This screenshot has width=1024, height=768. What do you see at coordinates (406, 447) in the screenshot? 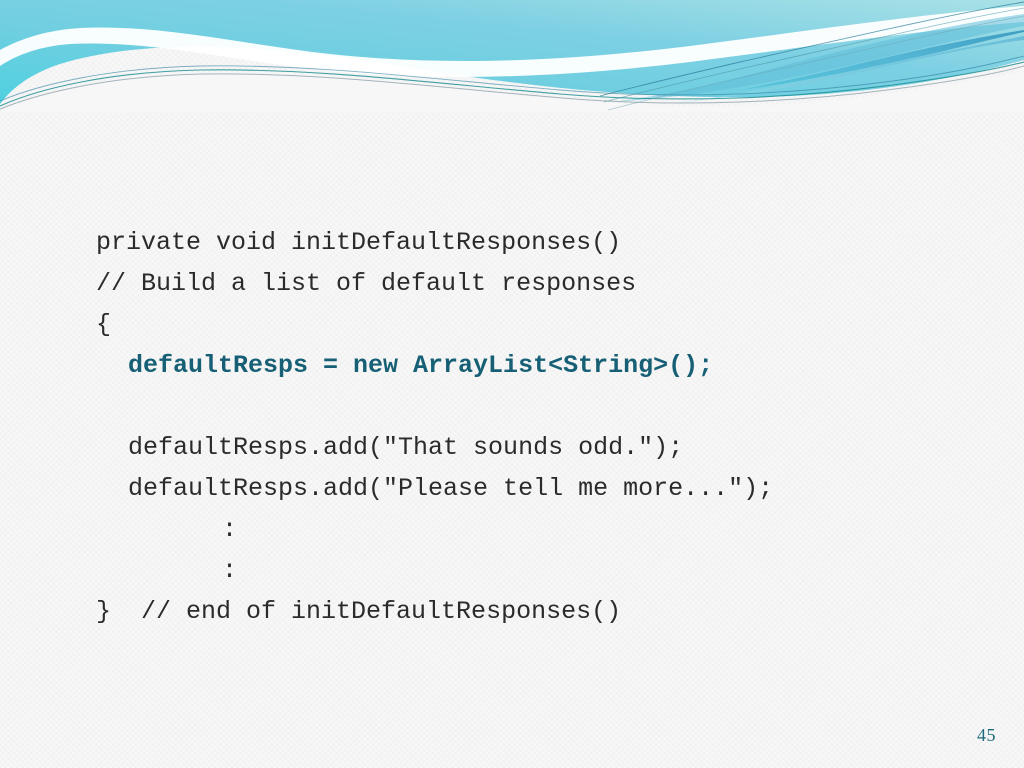
I see `code-line: defaultResps.add("That sounds odd.");` at bounding box center [406, 447].